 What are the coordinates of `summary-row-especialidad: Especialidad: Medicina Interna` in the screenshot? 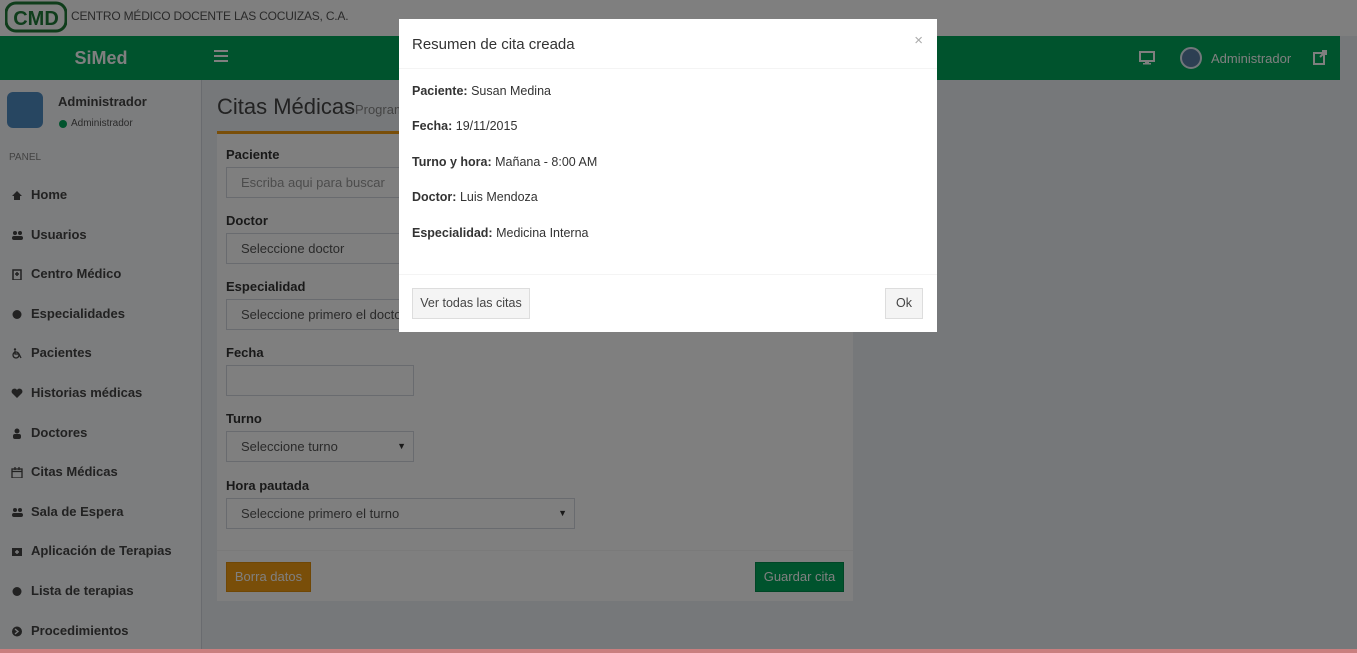 It's located at (500, 233).